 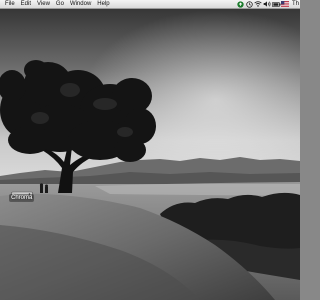 What do you see at coordinates (240, 4) in the screenshot?
I see `sync-icon` at bounding box center [240, 4].